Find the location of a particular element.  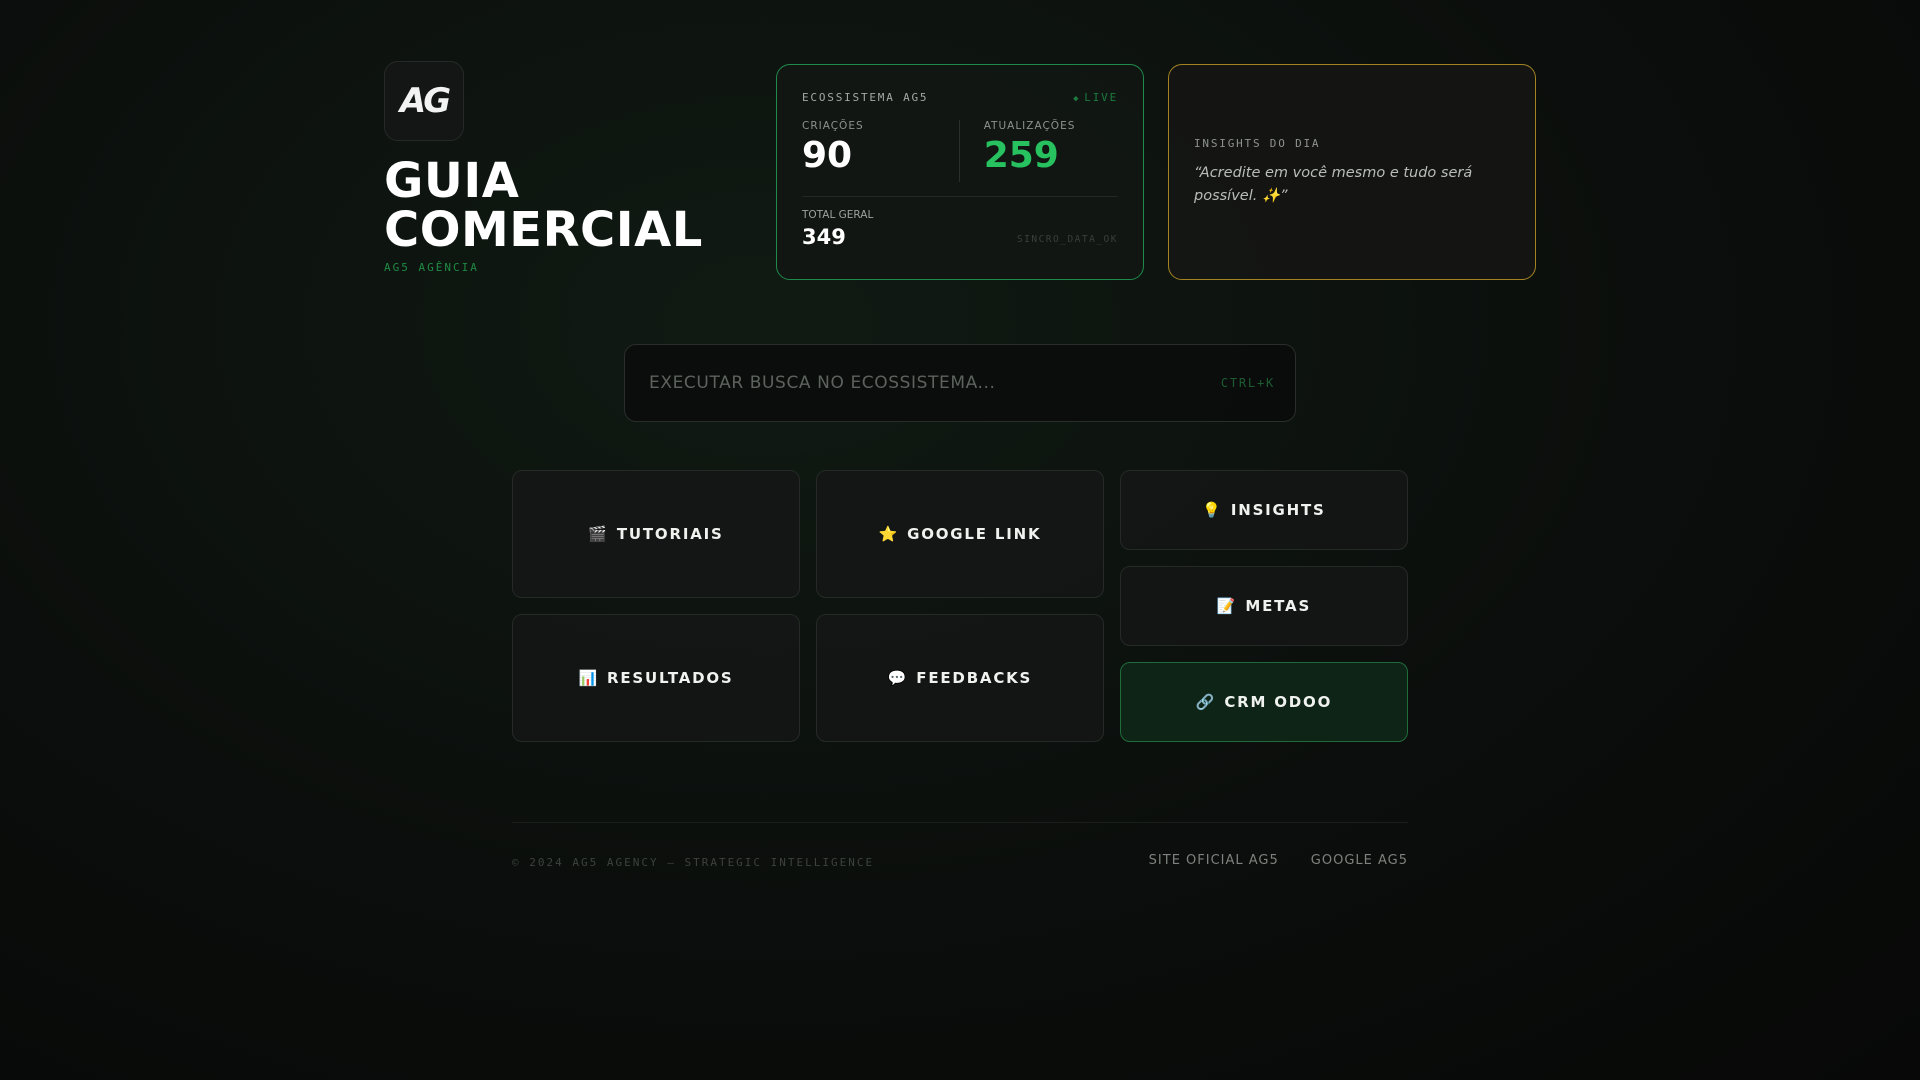

clapperboard-icon: 🎬 is located at coordinates (598, 534).